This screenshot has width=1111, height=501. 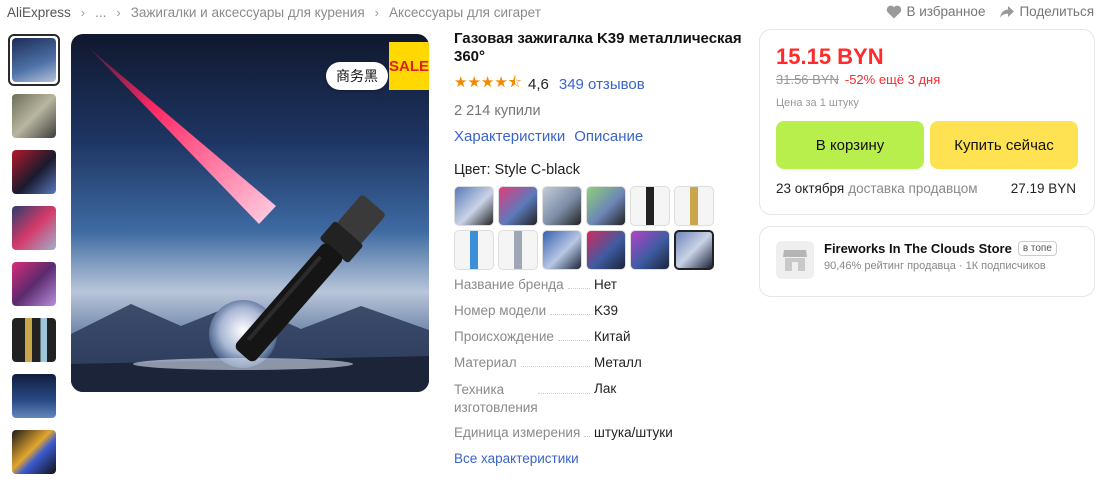 What do you see at coordinates (497, 111) in the screenshot?
I see `sold-count: 2 214 купили` at bounding box center [497, 111].